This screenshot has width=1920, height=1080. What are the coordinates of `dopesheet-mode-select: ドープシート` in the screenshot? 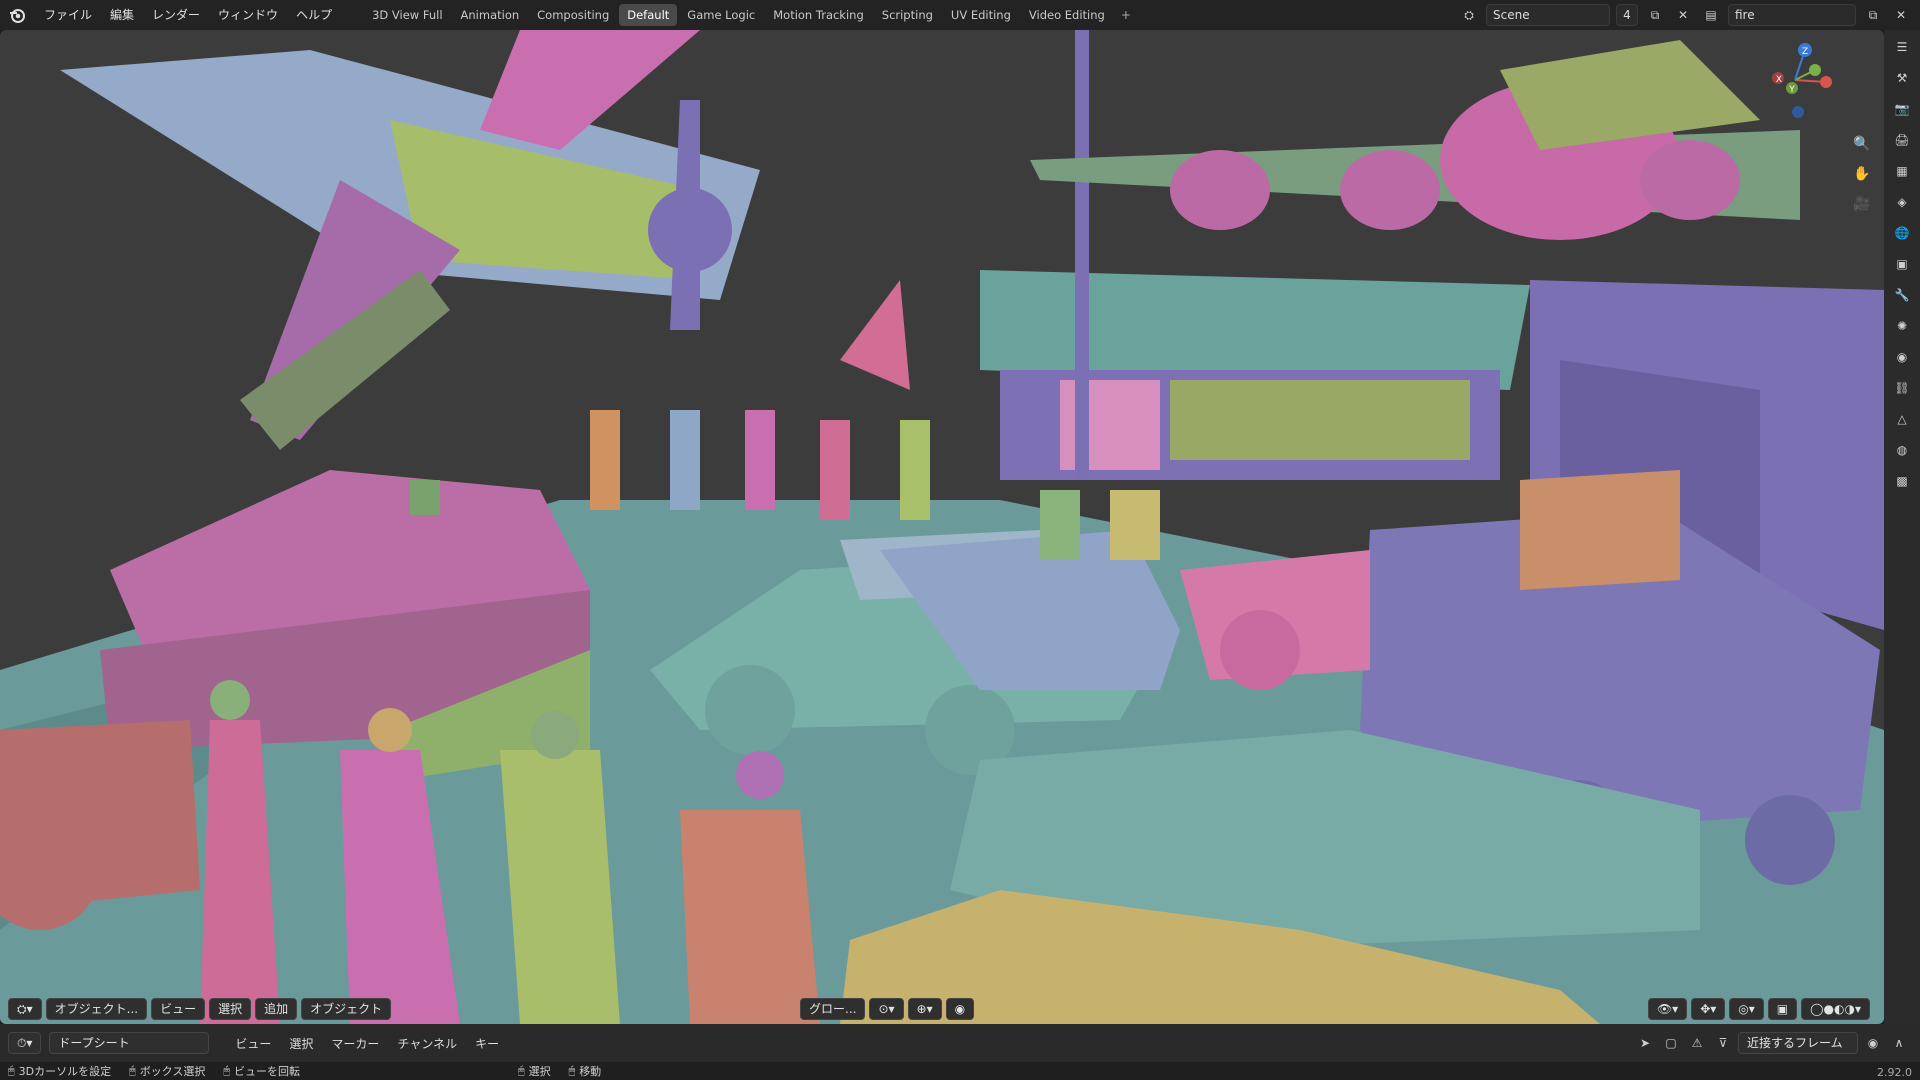 It's located at (129, 1043).